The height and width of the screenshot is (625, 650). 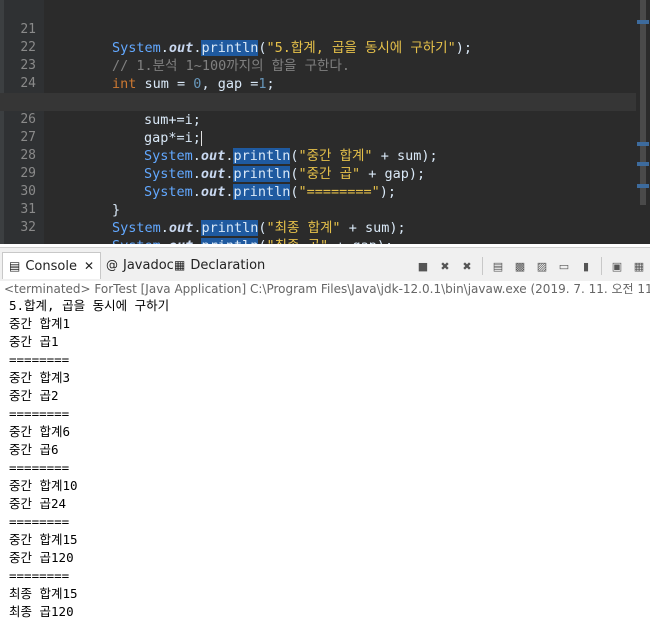 I want to click on console-line: 중간 합계15, so click(x=43, y=539).